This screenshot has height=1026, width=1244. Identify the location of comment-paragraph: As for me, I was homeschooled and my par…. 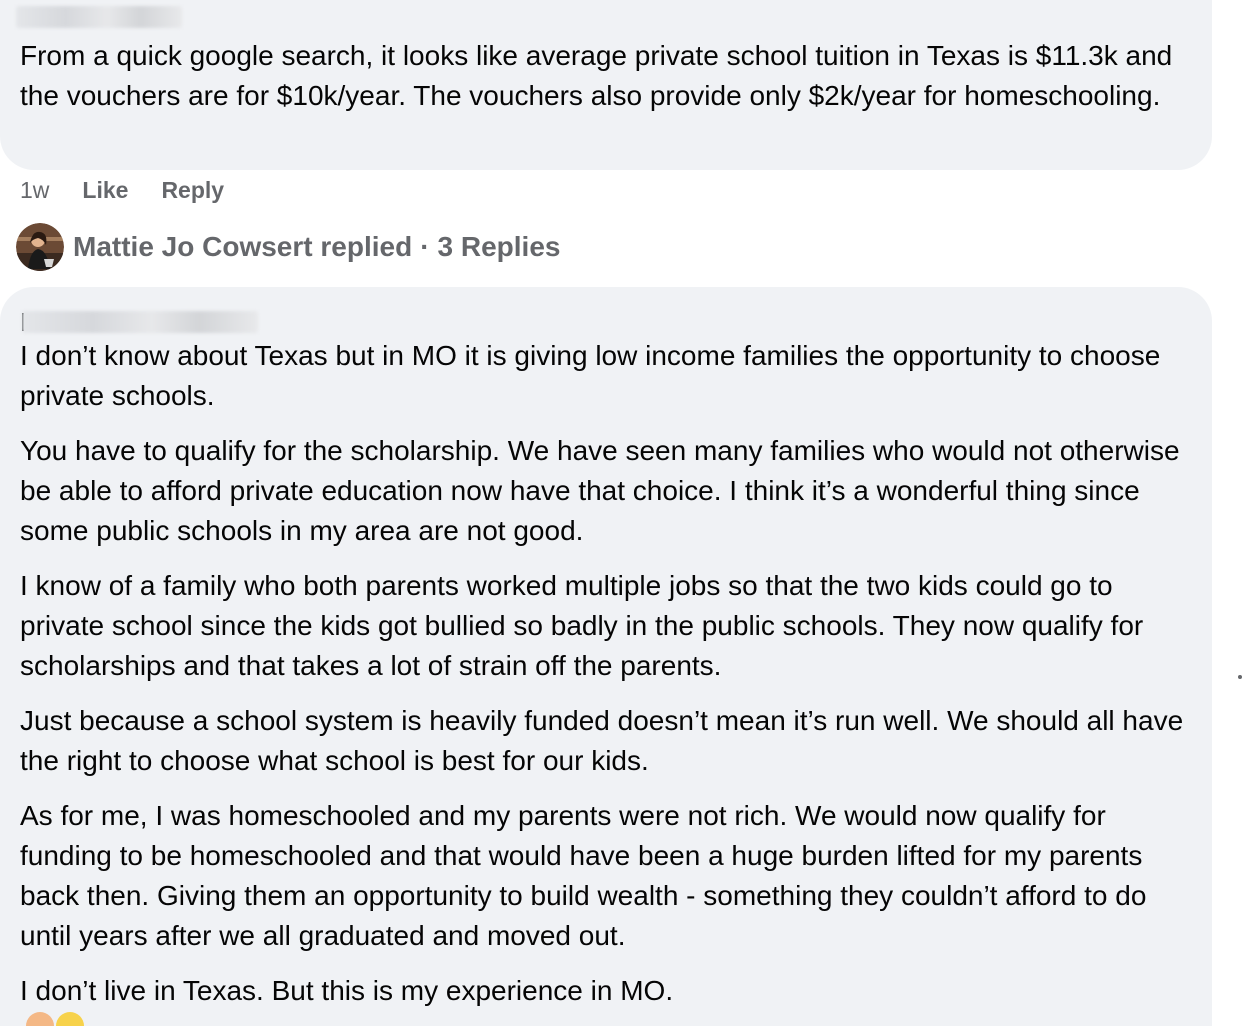
(583, 875).